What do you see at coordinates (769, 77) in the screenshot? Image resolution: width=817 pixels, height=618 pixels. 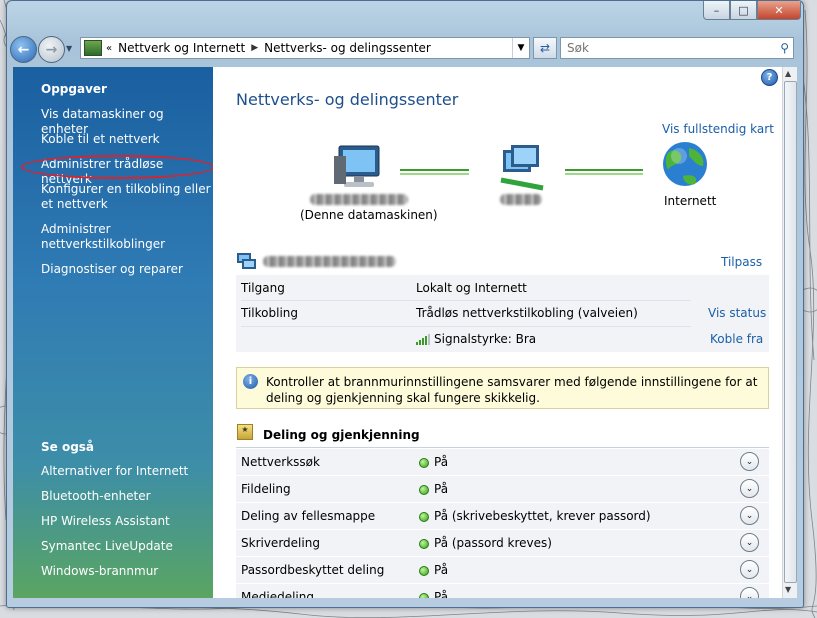 I see `help-icon: ?` at bounding box center [769, 77].